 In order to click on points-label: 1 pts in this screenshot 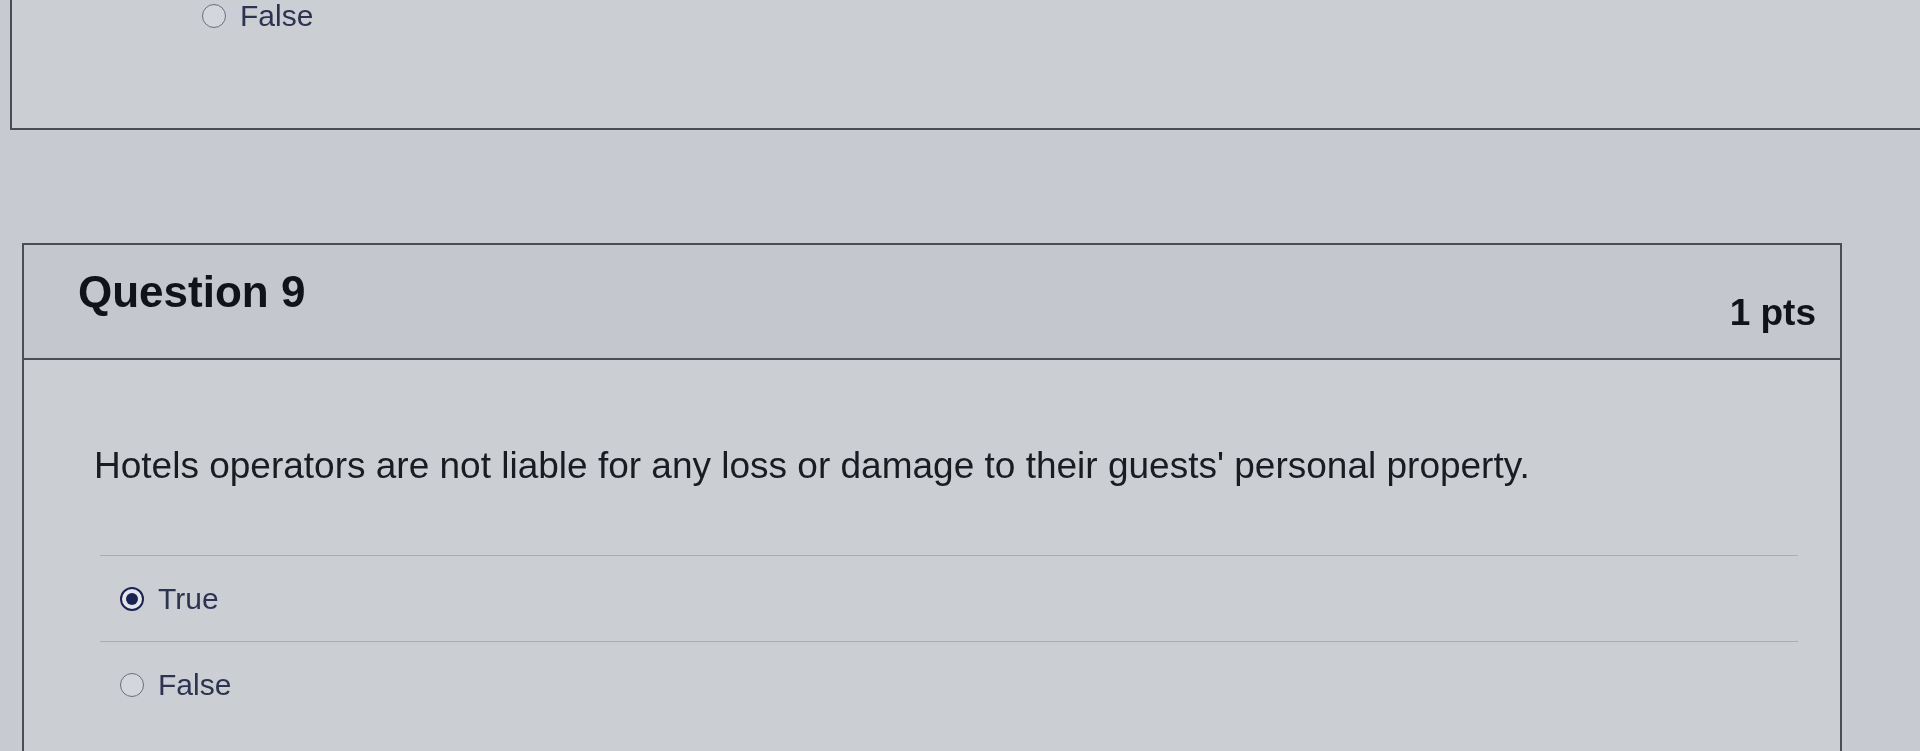, I will do `click(1772, 312)`.